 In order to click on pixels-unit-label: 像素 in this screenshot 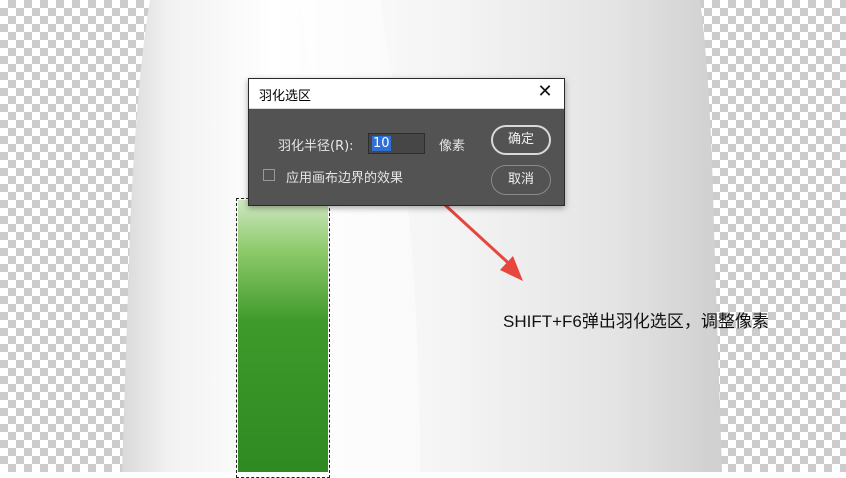, I will do `click(452, 146)`.